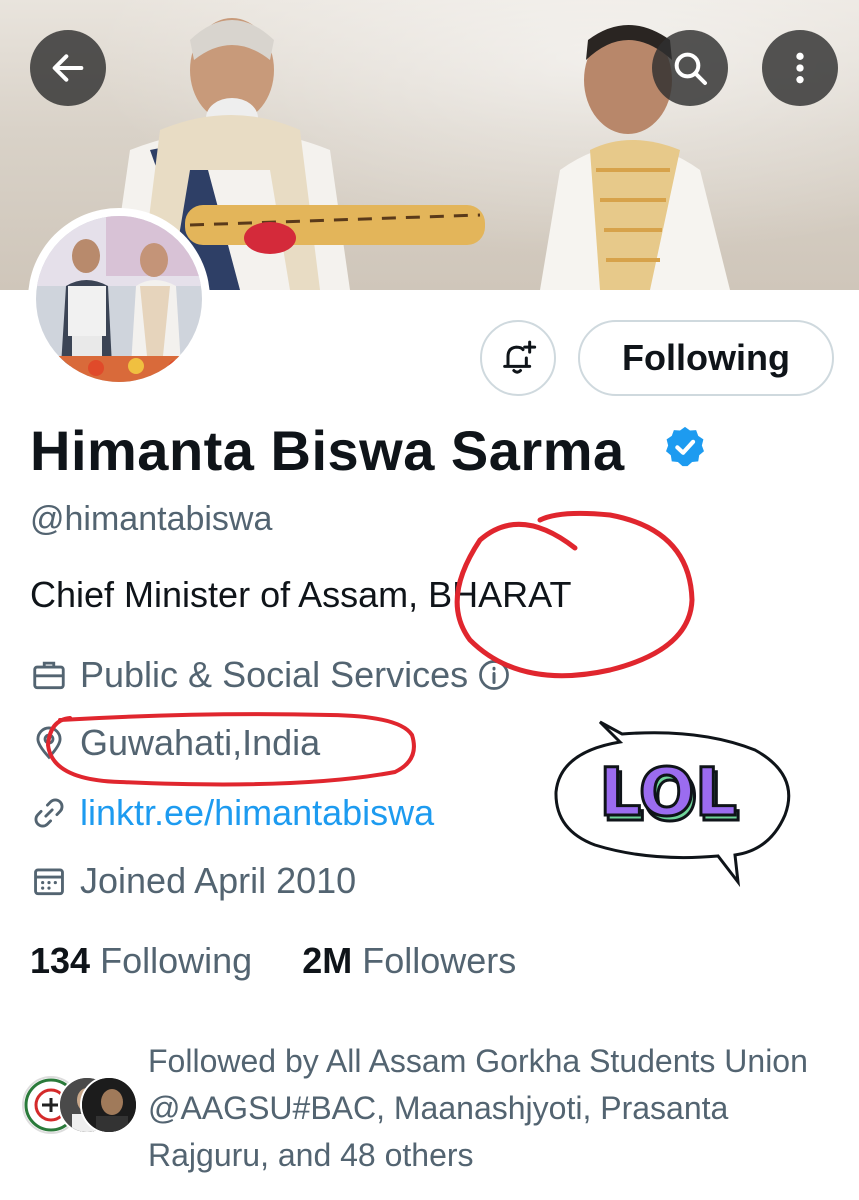  What do you see at coordinates (301, 594) in the screenshot?
I see `profile-bio: Chief Minister of Assam, BHARAT` at bounding box center [301, 594].